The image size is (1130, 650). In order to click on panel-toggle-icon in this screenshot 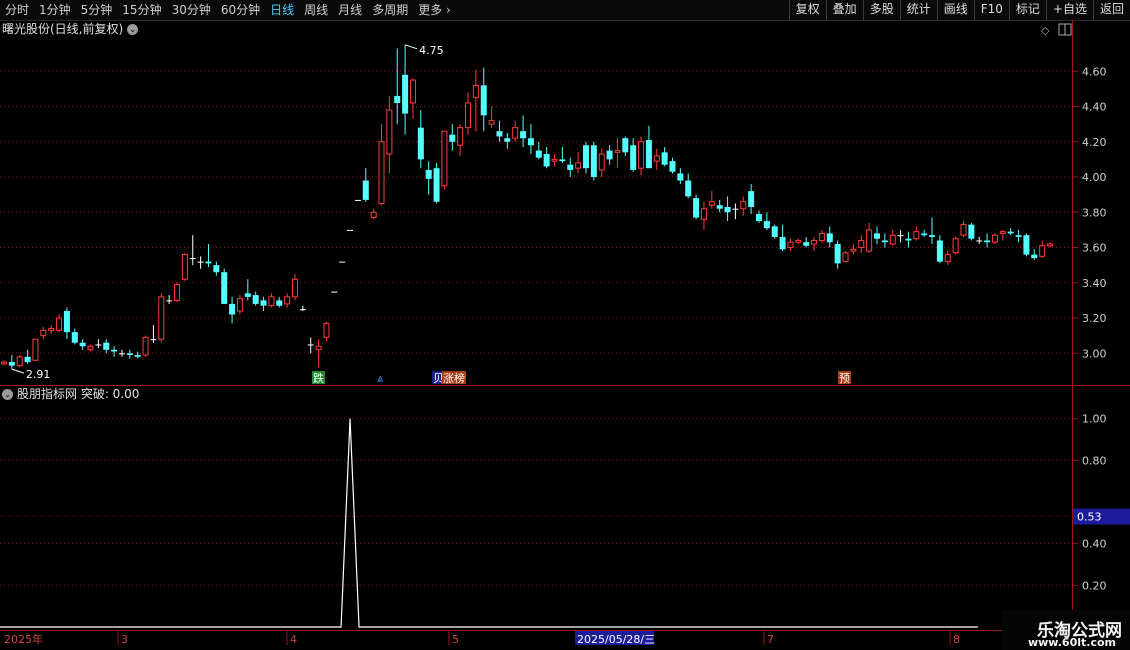, I will do `click(1065, 29)`.